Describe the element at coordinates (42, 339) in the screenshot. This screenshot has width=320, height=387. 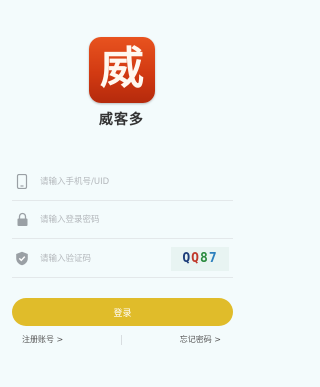
I see `register-link: 注册账号 >` at that location.